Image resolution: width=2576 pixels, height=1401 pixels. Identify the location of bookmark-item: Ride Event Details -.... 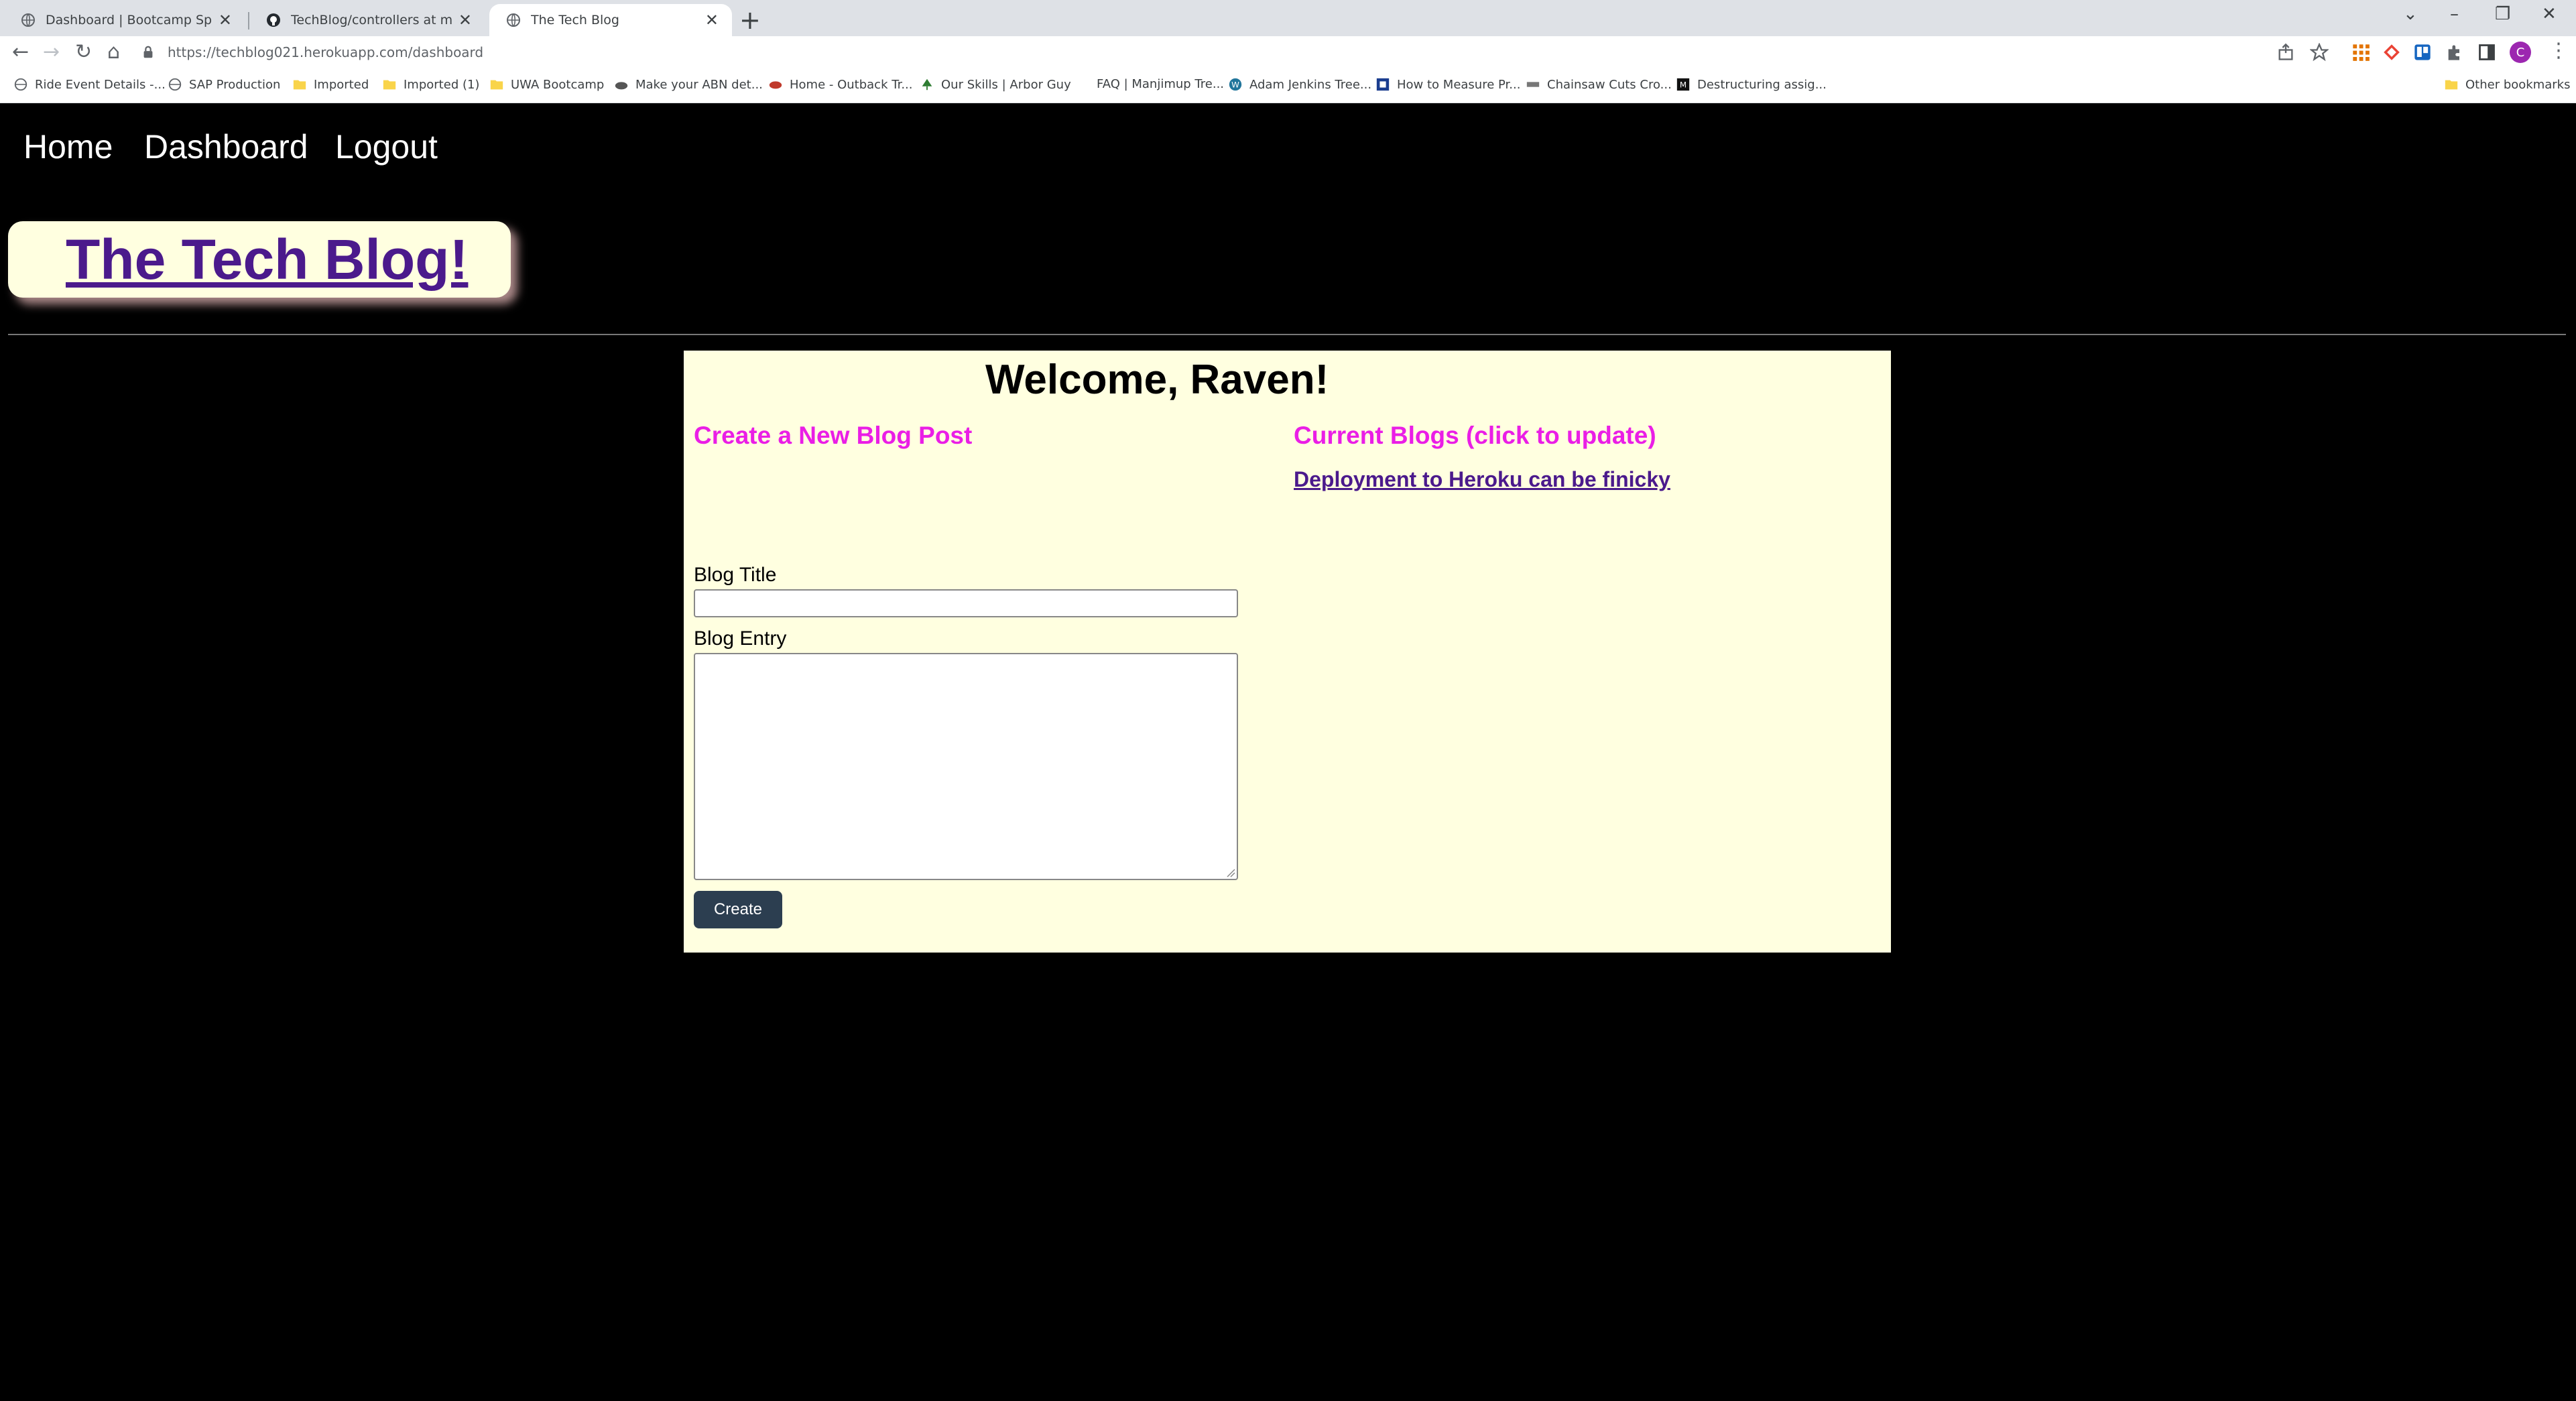
(90, 84).